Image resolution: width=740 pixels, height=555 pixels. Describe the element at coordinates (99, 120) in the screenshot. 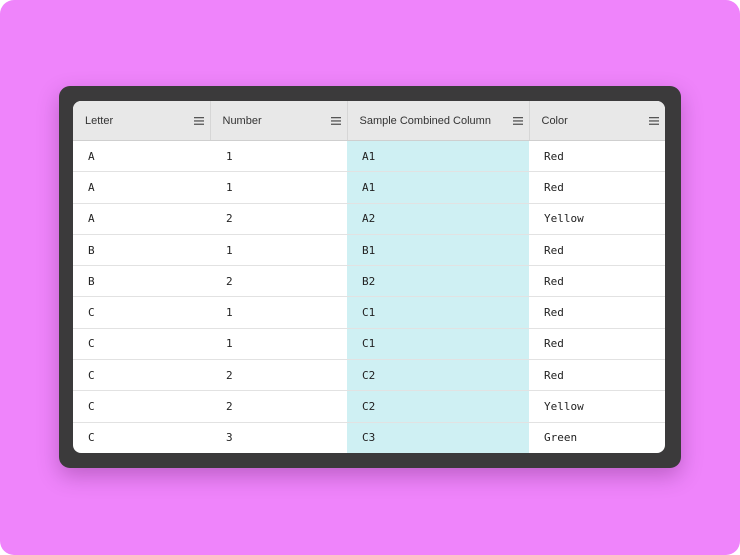

I see `column-header-label: Letter` at that location.